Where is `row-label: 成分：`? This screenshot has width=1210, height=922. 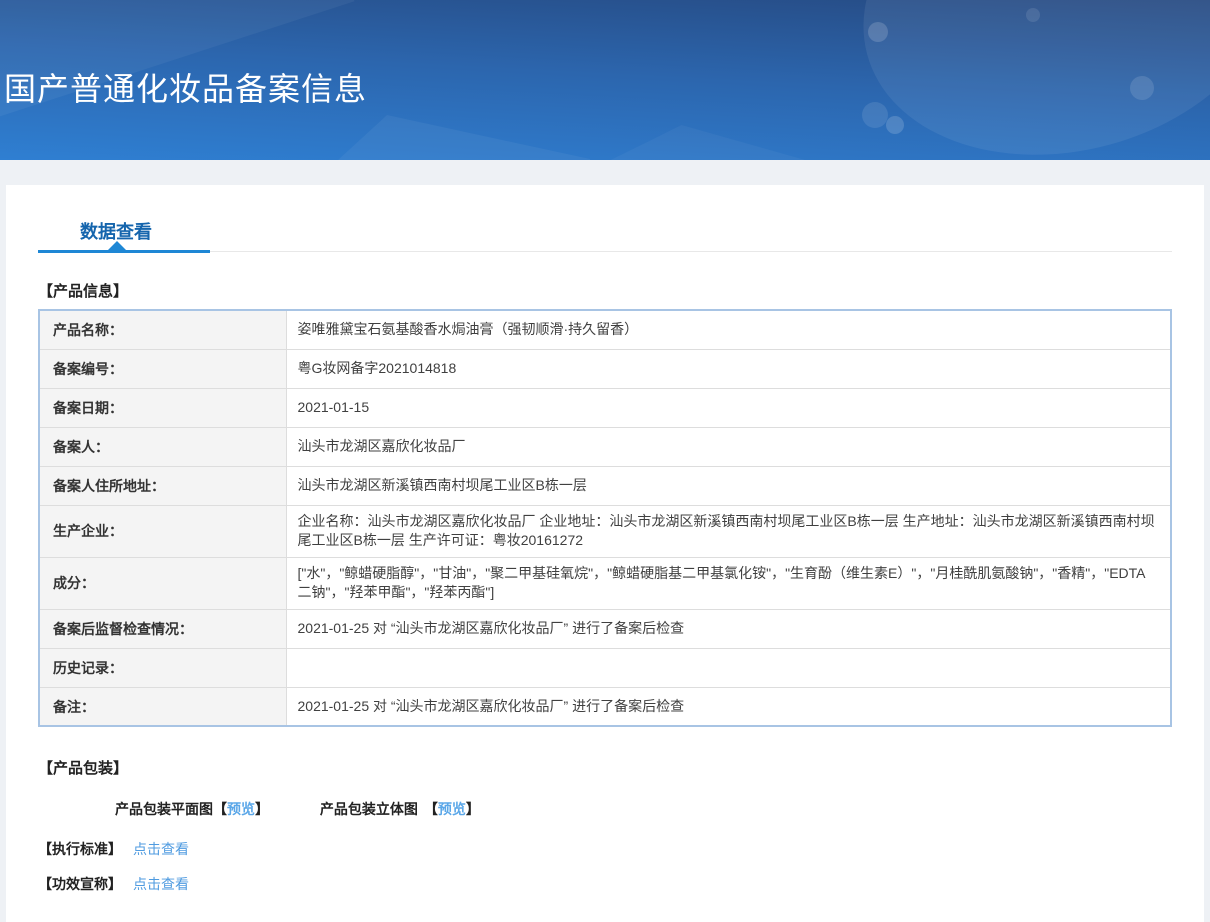 row-label: 成分： is located at coordinates (163, 583).